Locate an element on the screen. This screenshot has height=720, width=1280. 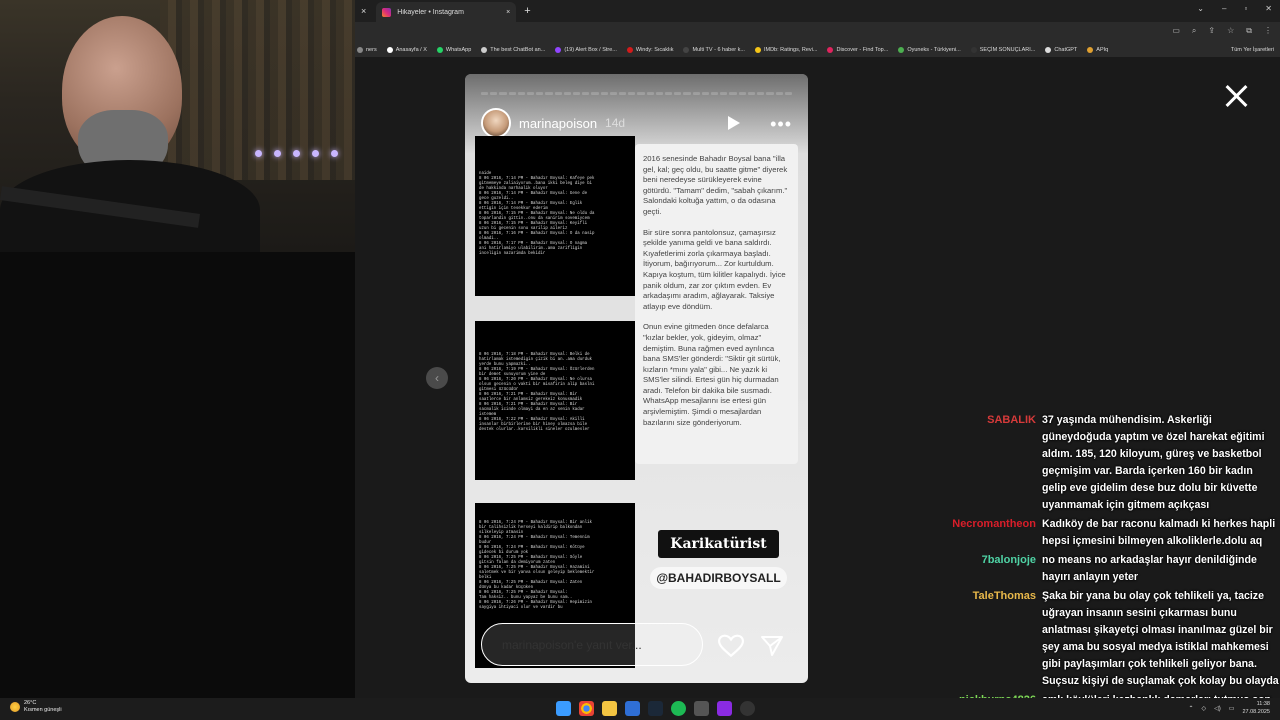
windows-start-icon is located at coordinates (563, 708).